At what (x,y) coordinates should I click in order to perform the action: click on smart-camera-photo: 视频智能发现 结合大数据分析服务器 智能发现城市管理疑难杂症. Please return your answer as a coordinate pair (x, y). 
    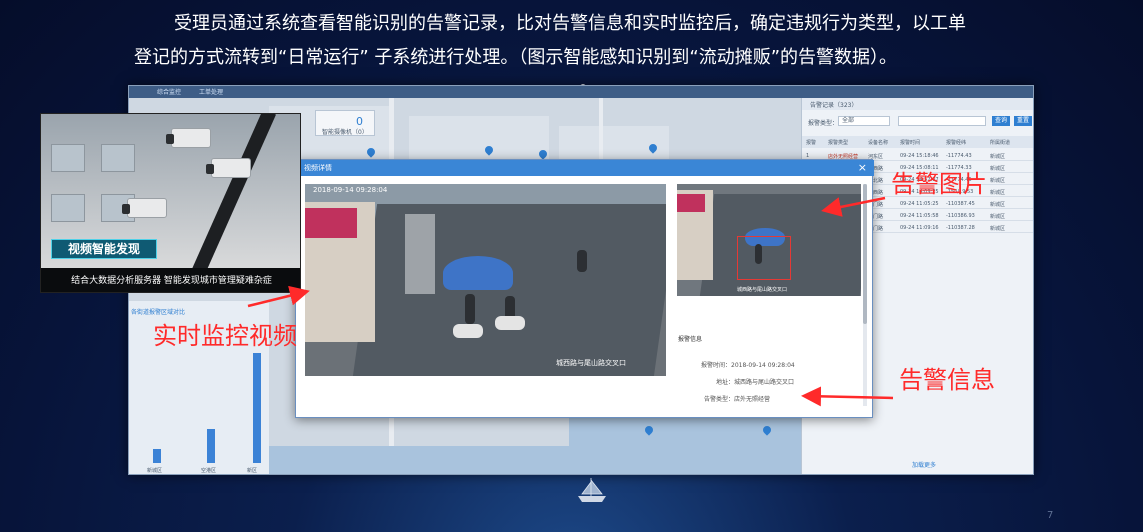
    Looking at the image, I should click on (170, 203).